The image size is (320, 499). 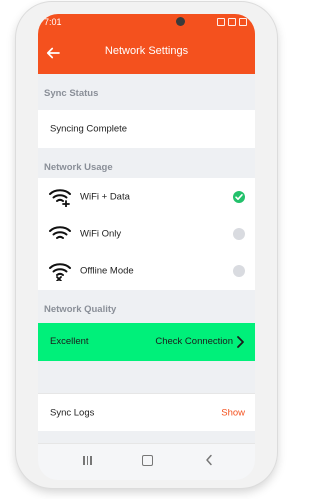 I want to click on network-option-wifi-data: WiFi + Data, so click(x=146, y=197).